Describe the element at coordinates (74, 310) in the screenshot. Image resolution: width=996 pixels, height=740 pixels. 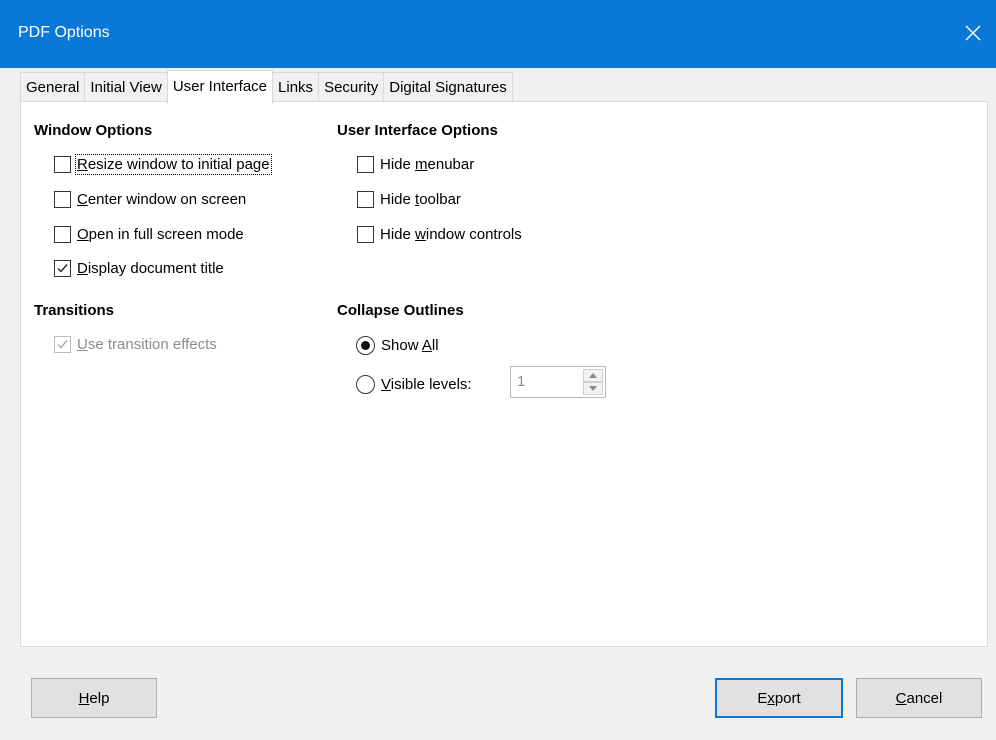
I see `transitions-heading: Transitions` at that location.